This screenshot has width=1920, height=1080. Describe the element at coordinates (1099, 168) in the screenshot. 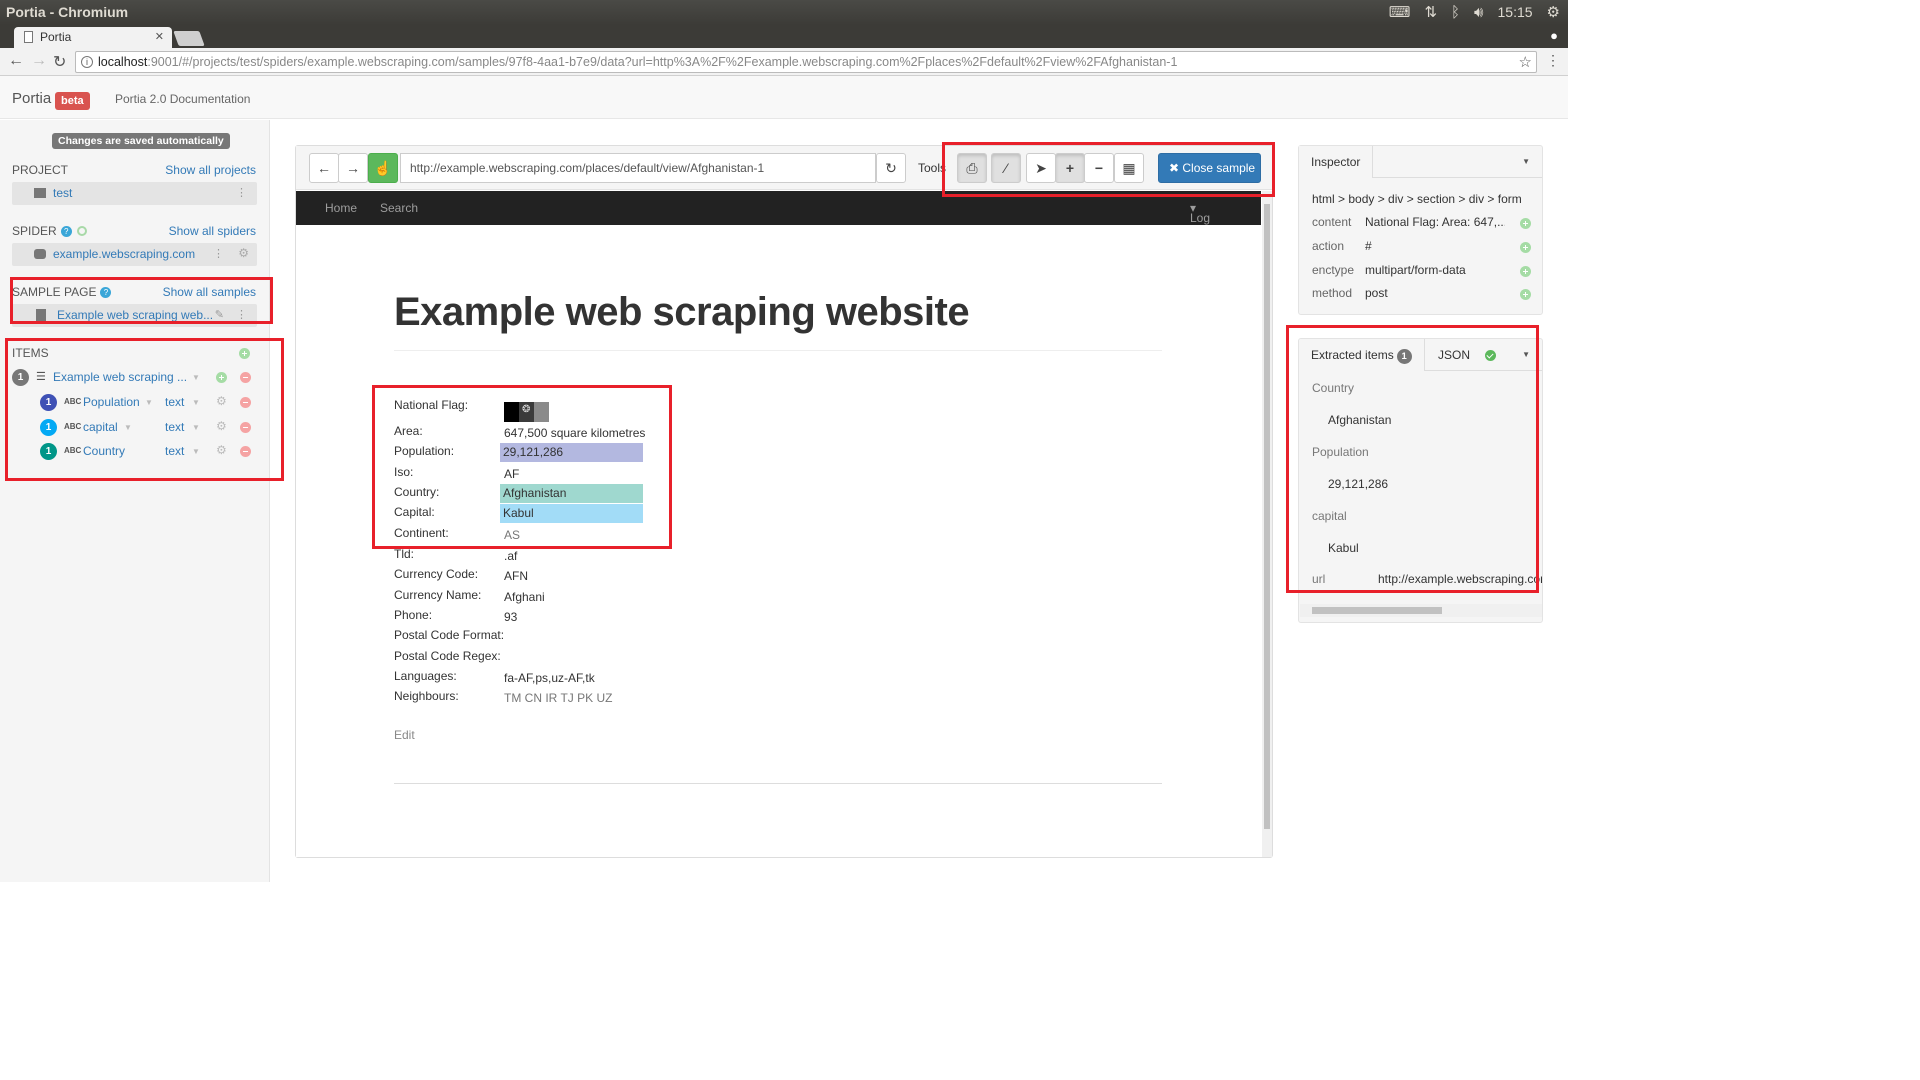

I see `remove-annotation-tool-button: −` at that location.